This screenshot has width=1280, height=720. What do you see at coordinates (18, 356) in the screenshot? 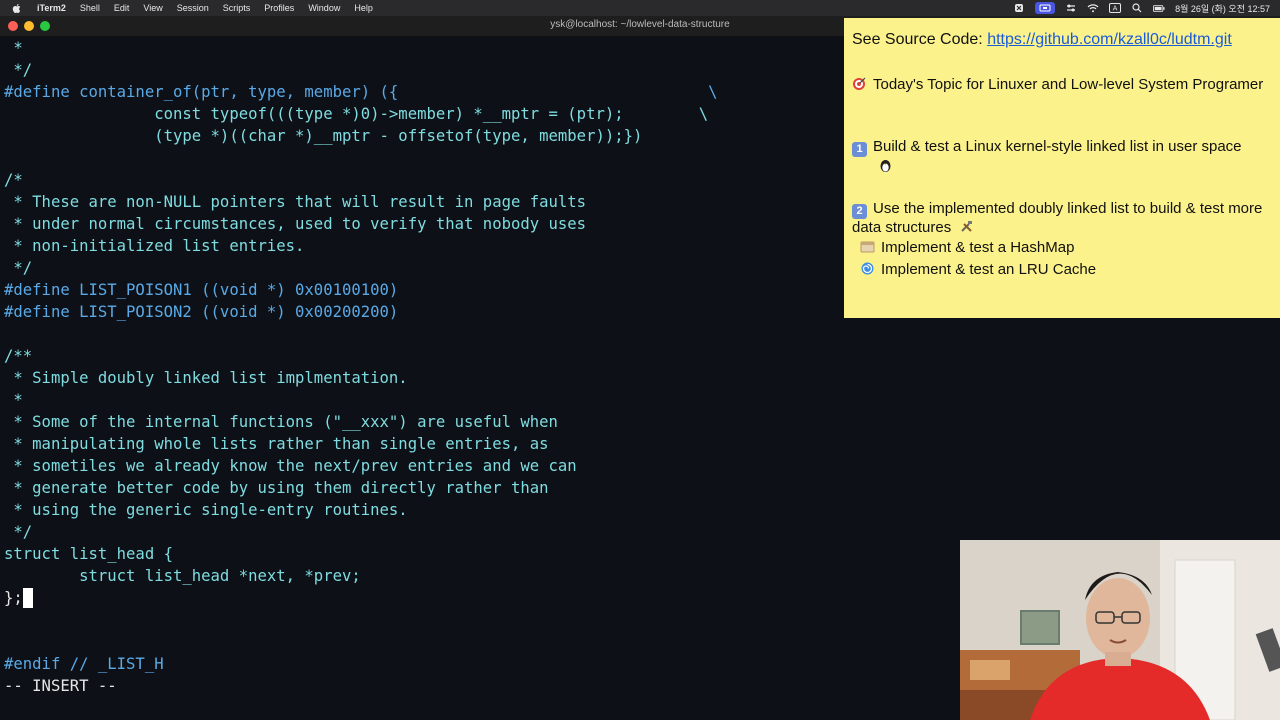
I see `code-line: /**` at bounding box center [18, 356].